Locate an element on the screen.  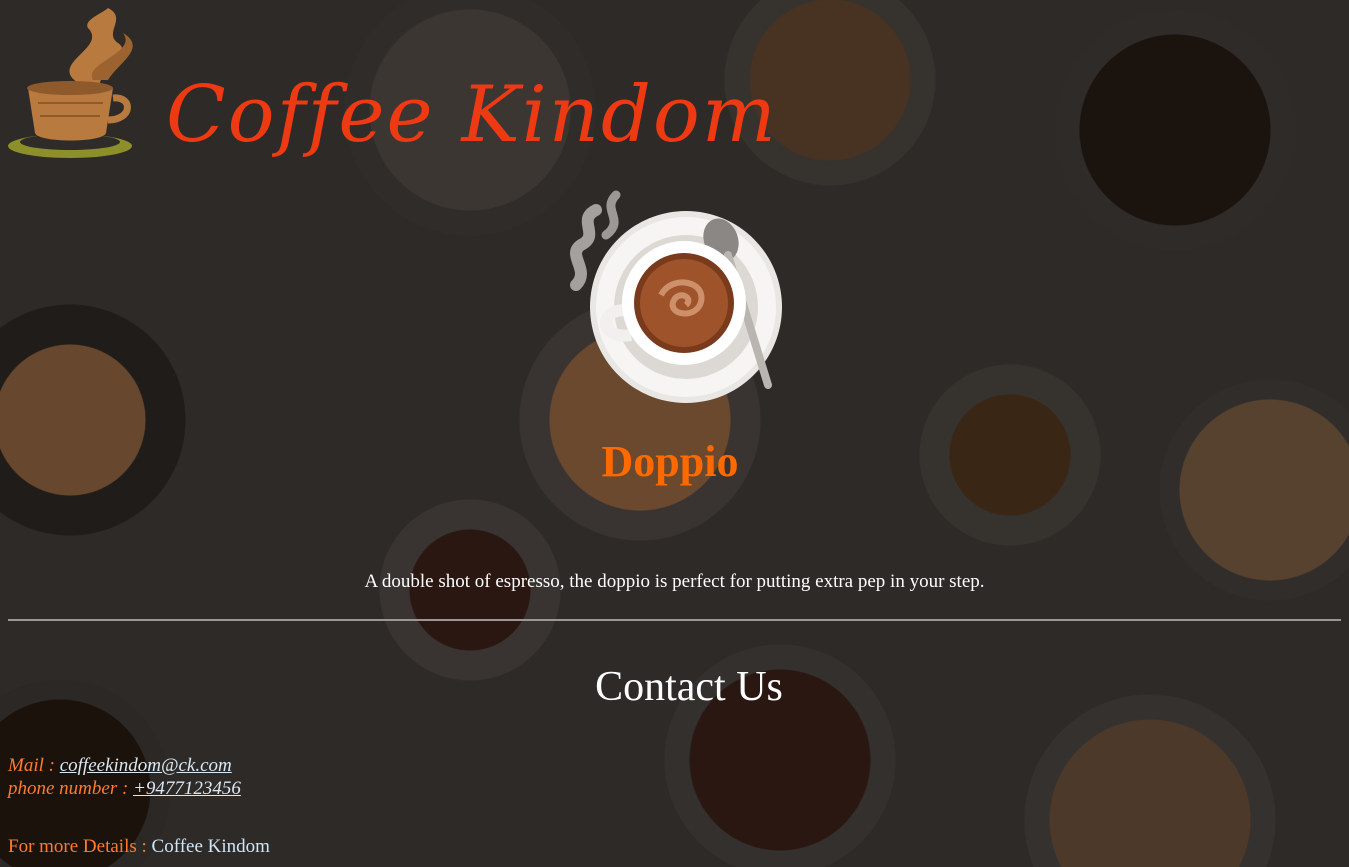
details-label: For more Details : is located at coordinates (80, 846).